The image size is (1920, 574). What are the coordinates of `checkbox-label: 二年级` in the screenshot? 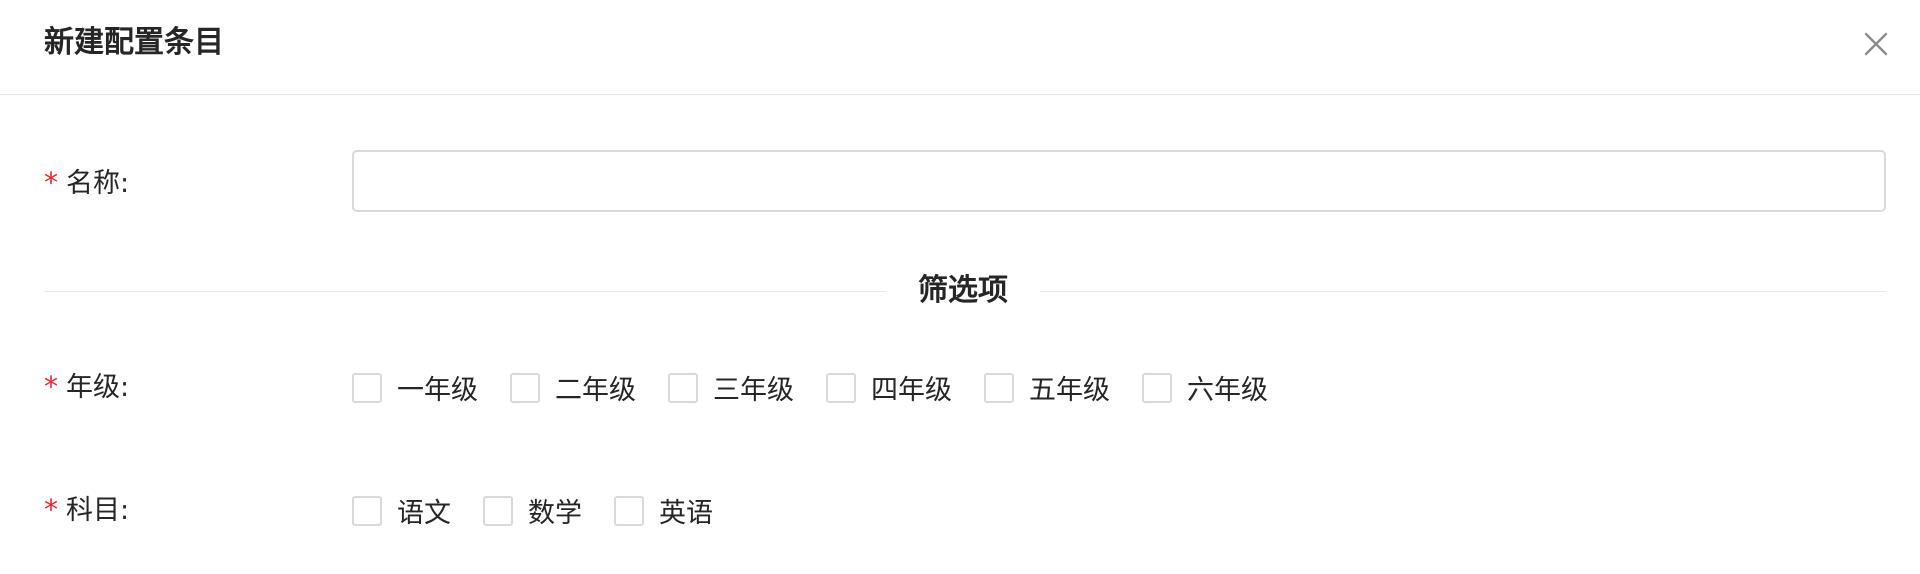 It's located at (595, 390).